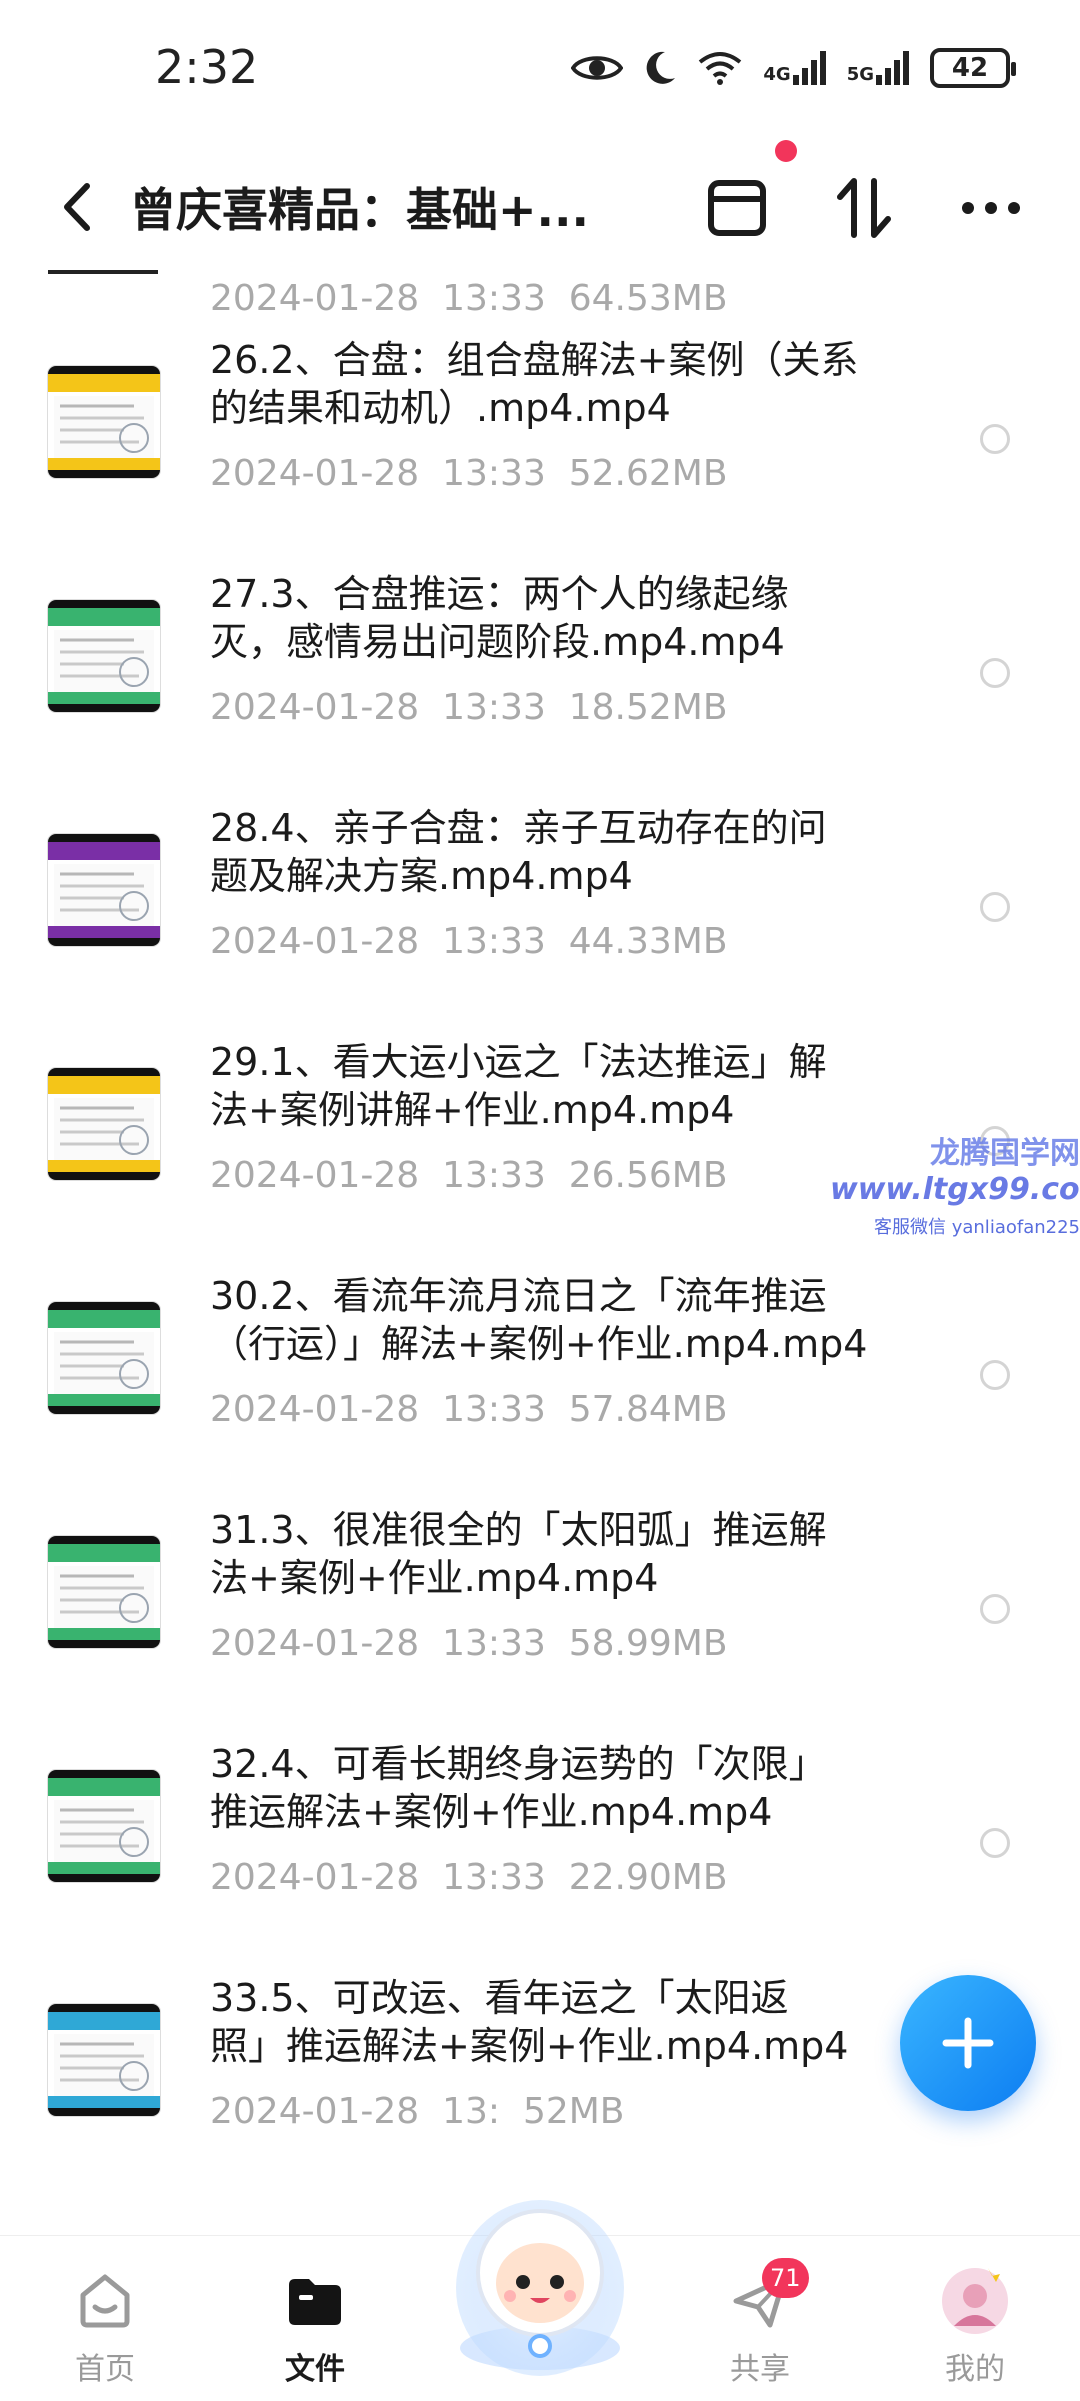  I want to click on nav-mine: 我的, so click(975, 2321).